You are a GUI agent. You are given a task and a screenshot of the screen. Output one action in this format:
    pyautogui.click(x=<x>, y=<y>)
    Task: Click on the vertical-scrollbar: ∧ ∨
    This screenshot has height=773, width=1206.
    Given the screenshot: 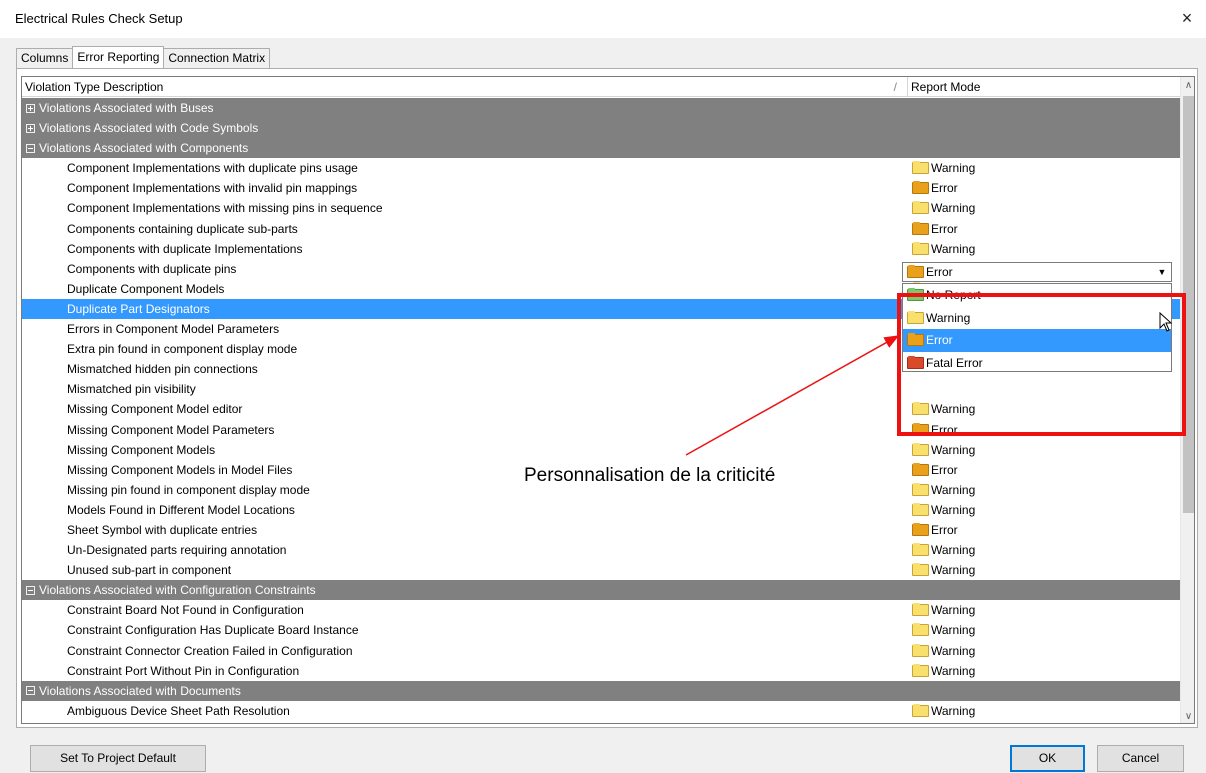 What is the action you would take?
    pyautogui.click(x=1187, y=400)
    